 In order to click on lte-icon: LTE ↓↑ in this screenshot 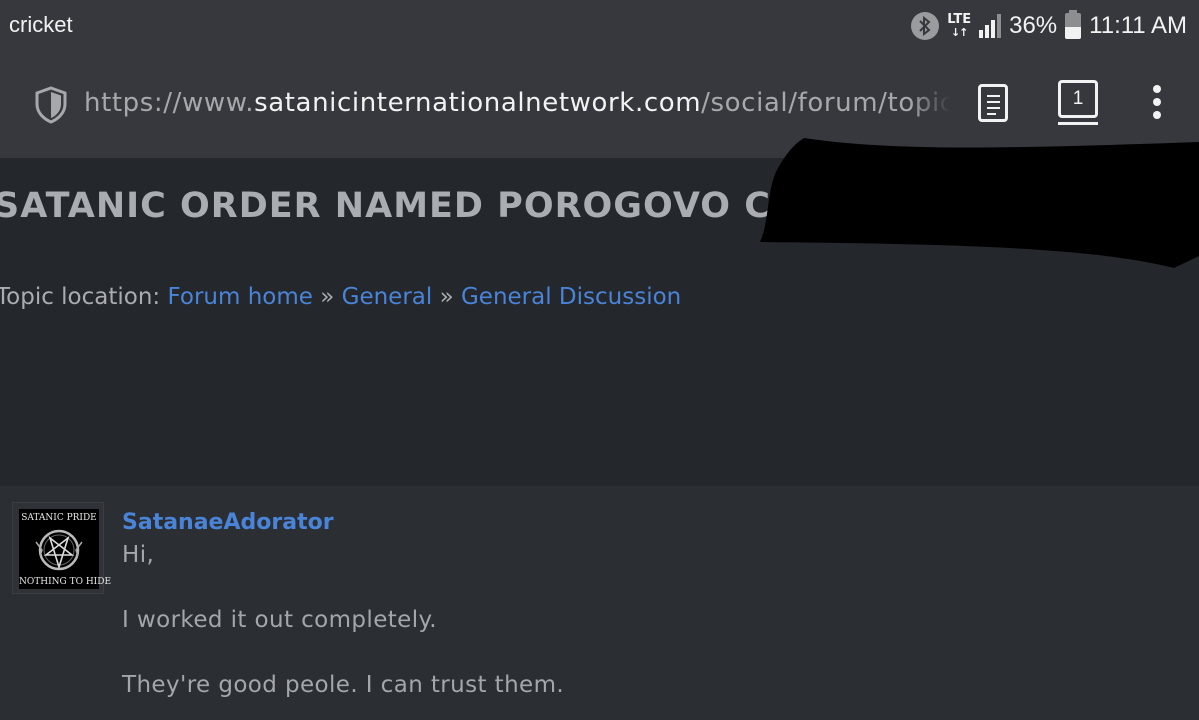, I will do `click(959, 25)`.